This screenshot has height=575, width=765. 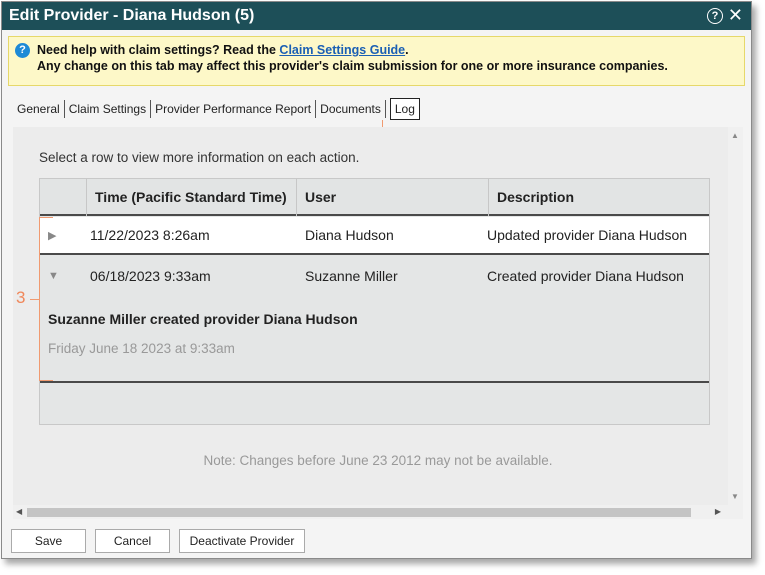 What do you see at coordinates (156, 50) in the screenshot?
I see `notice-text: Need help with claim settings? Read the` at bounding box center [156, 50].